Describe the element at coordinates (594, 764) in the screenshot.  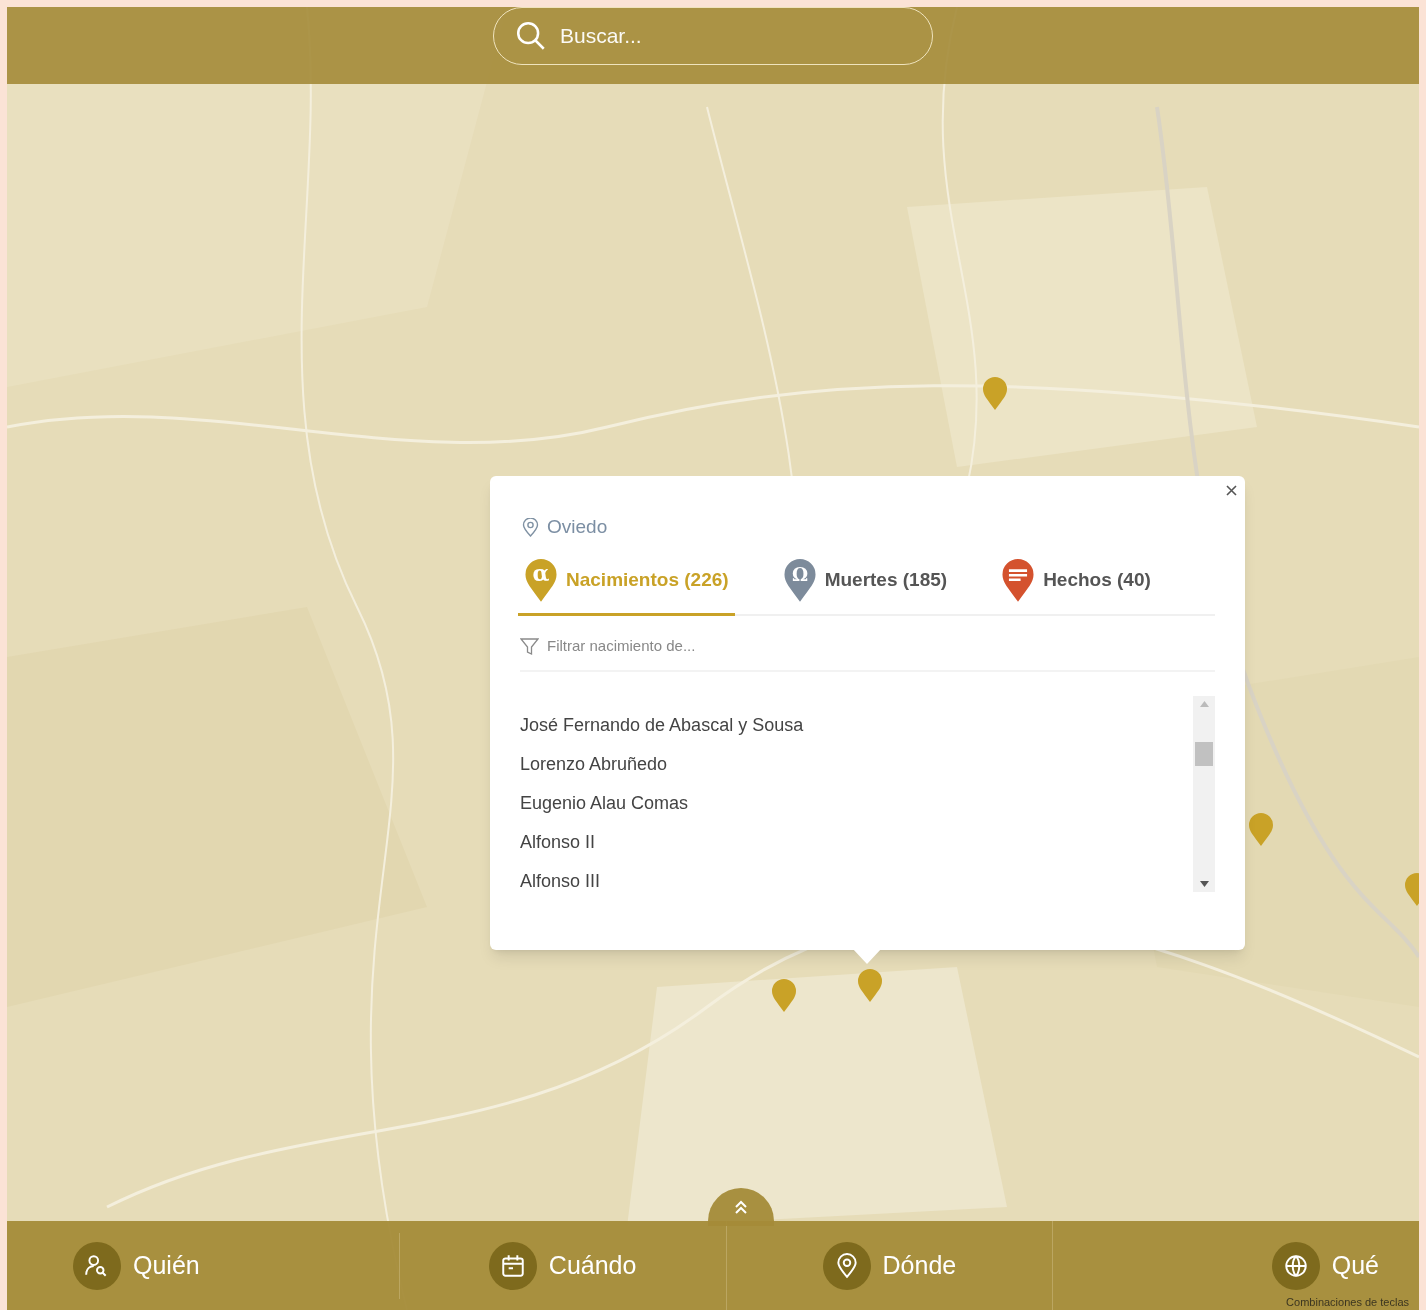
I see `list-item: Lorenzo Abruñedo` at that location.